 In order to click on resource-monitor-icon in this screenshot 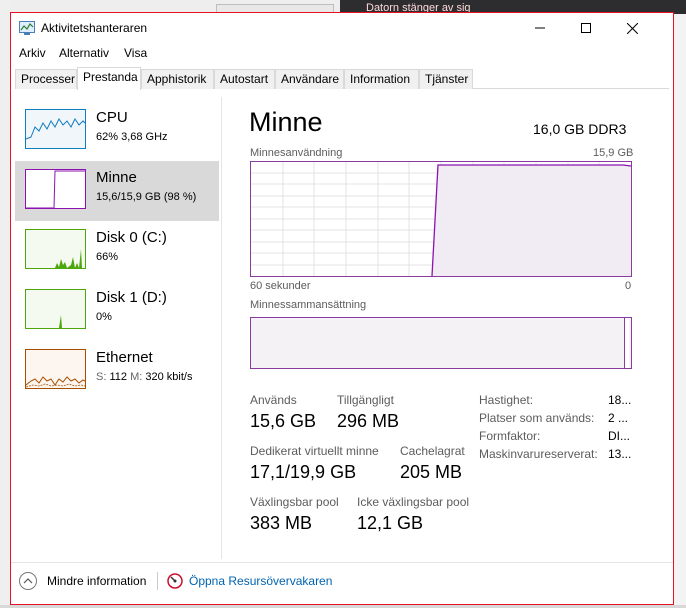, I will do `click(175, 581)`.